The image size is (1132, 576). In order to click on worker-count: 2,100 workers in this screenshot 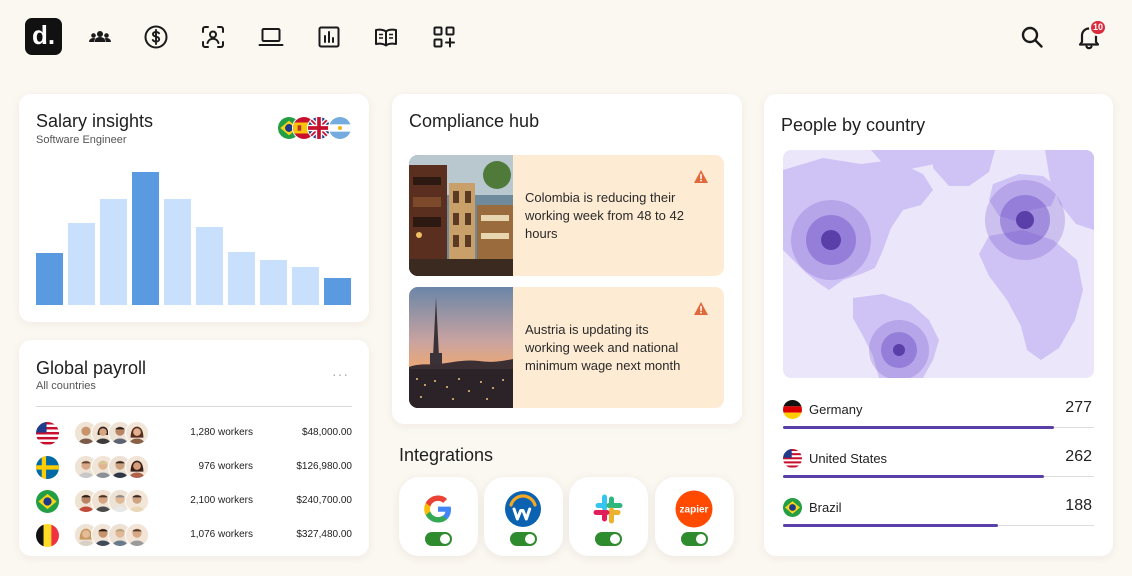, I will do `click(221, 500)`.